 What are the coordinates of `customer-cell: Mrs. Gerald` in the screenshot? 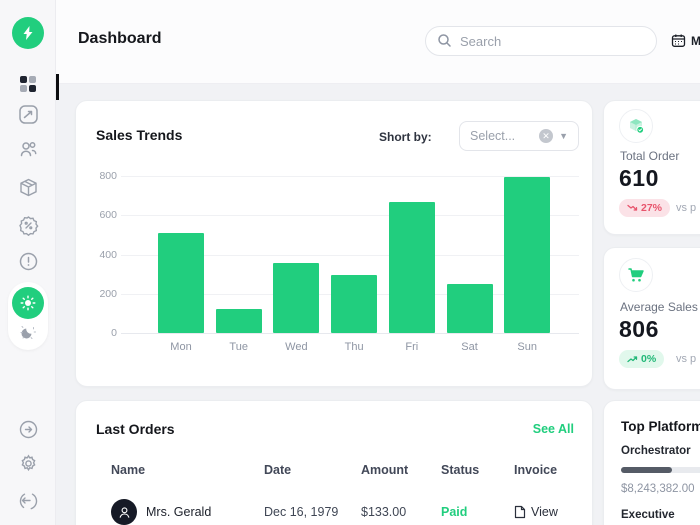 It's located at (187, 512).